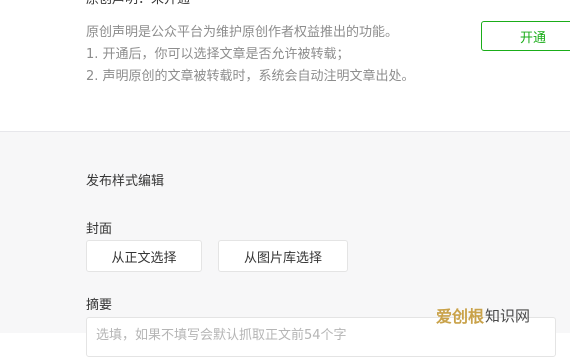 The width and height of the screenshot is (570, 357). I want to click on cover-from-library-button: 从图片库选择, so click(283, 256).